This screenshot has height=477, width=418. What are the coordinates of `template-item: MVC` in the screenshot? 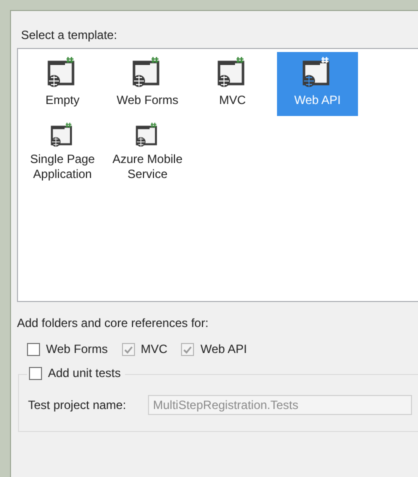 It's located at (232, 84).